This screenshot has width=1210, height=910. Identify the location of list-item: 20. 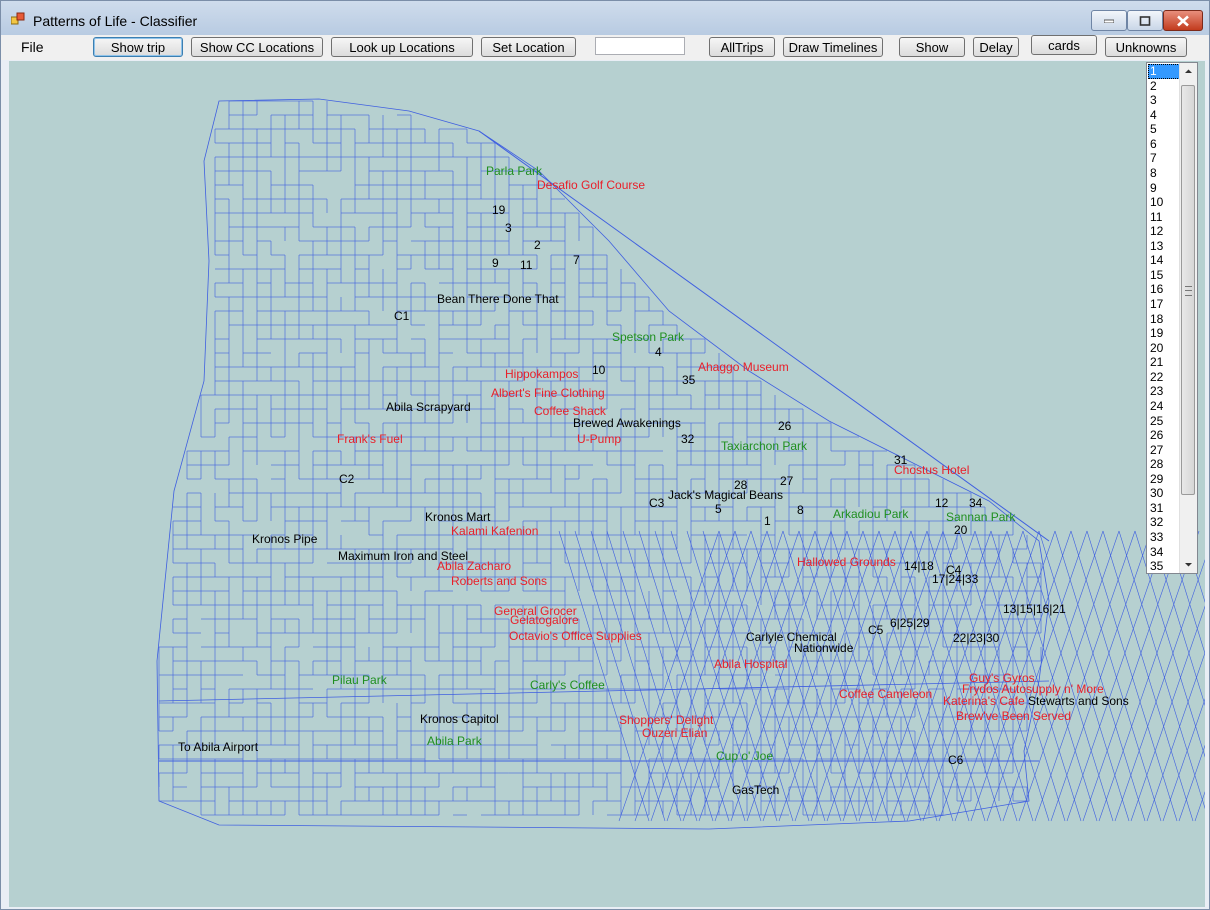
(1165, 348).